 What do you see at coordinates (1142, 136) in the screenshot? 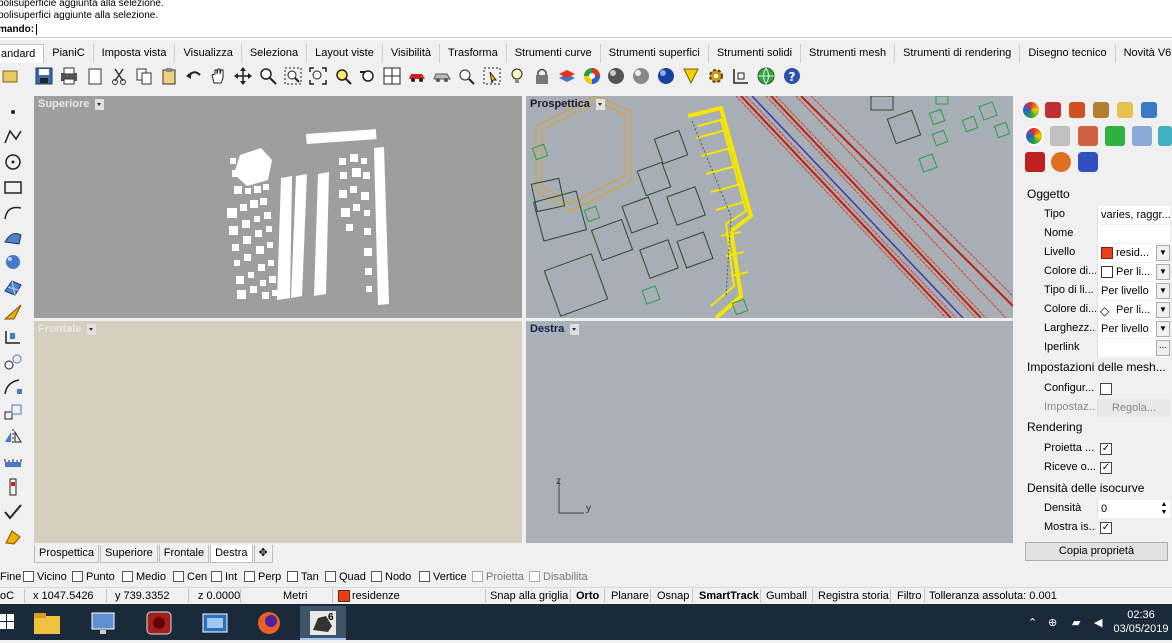
I see `decal-icon` at bounding box center [1142, 136].